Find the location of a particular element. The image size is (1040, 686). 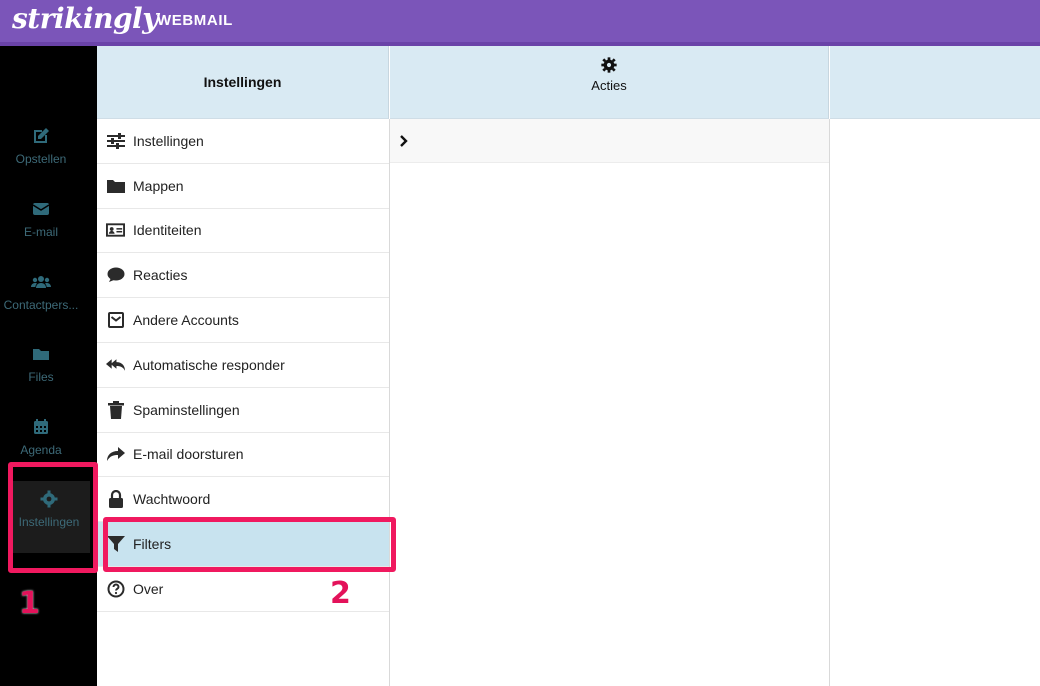

comment-icon is located at coordinates (115, 275).